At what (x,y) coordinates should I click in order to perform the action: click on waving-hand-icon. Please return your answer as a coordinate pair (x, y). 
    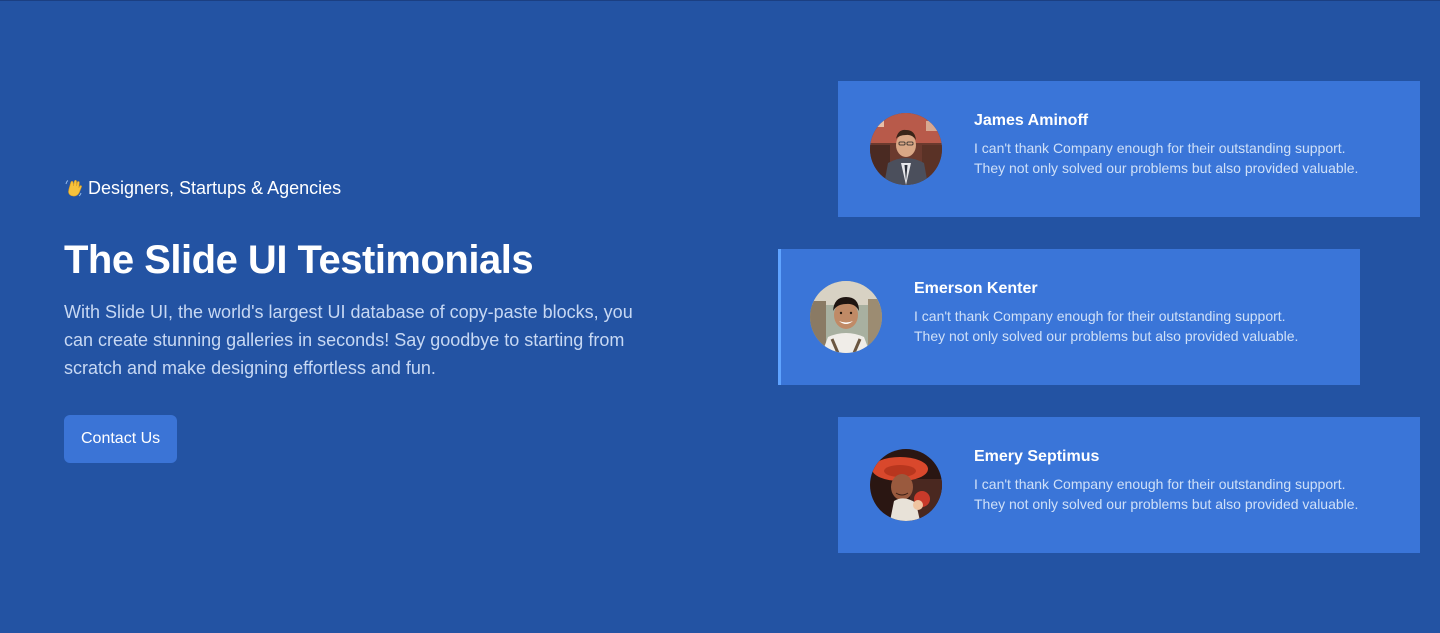
    Looking at the image, I should click on (74, 188).